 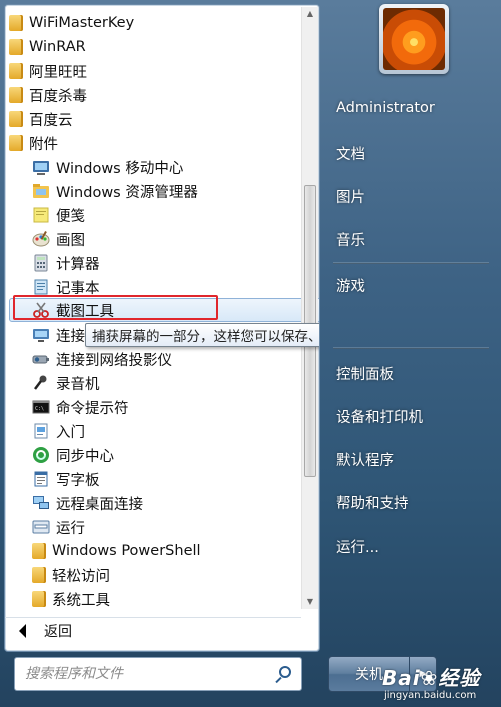 What do you see at coordinates (70, 240) in the screenshot?
I see `program-label: 画图` at bounding box center [70, 240].